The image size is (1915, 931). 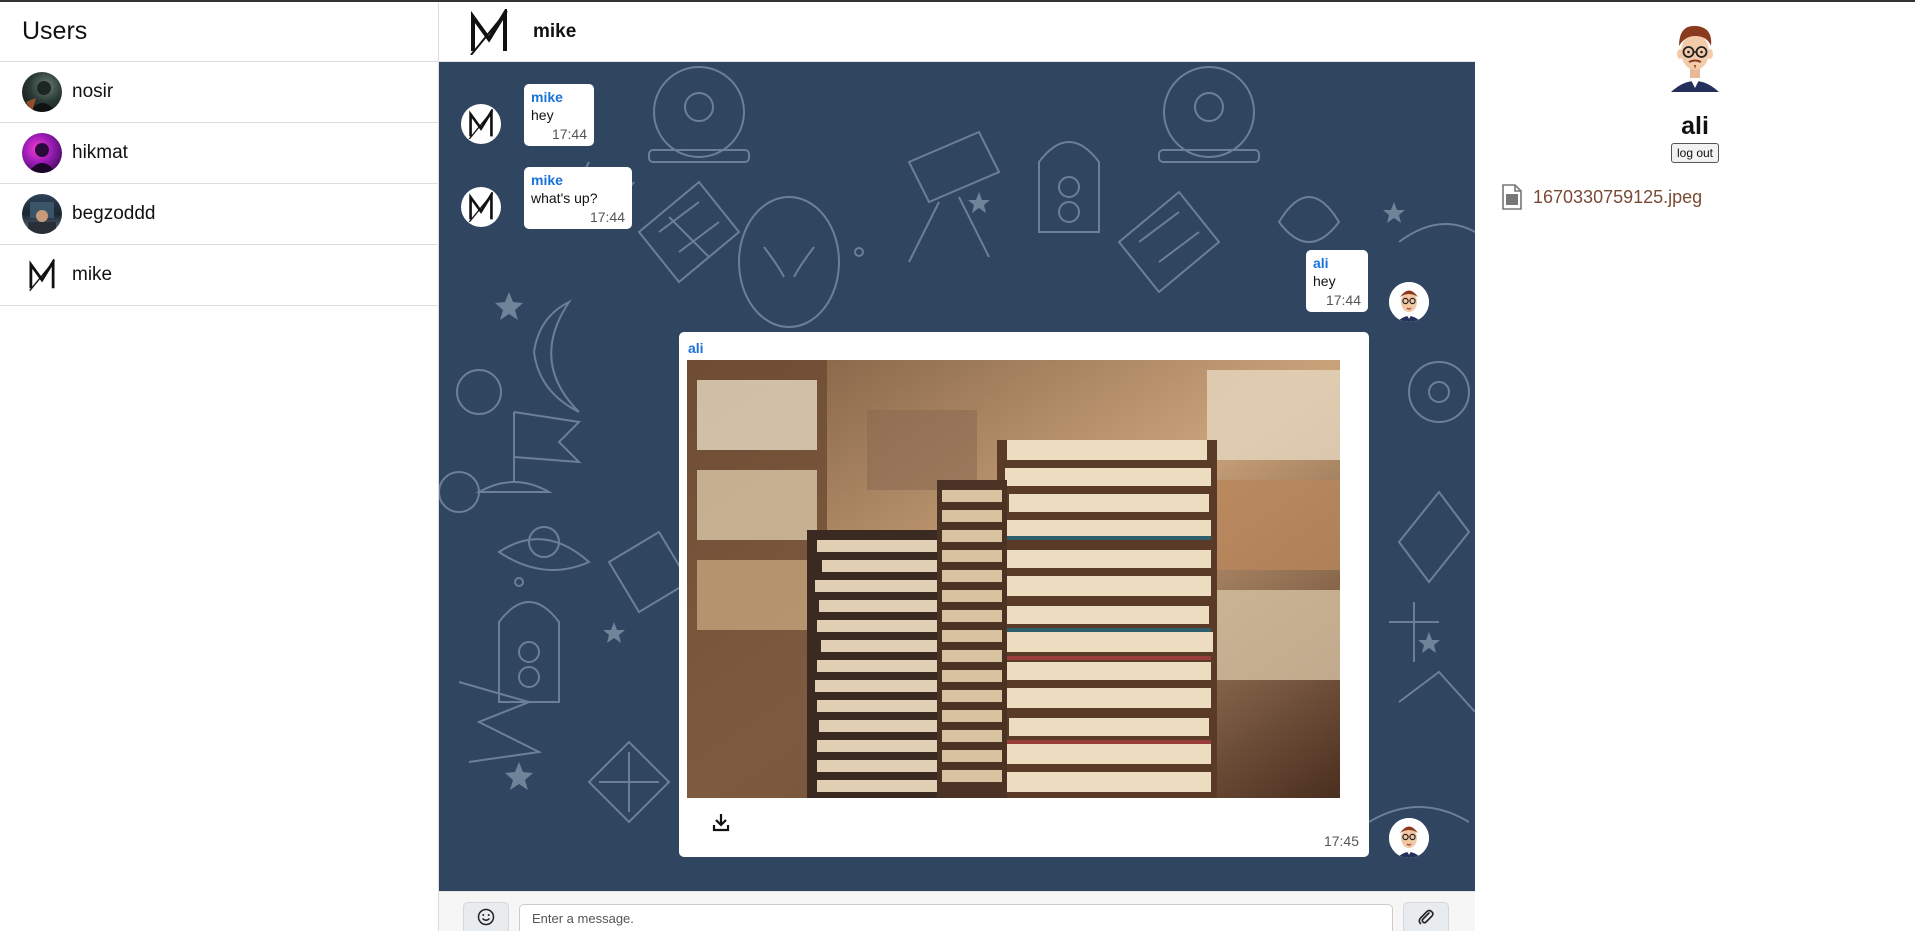 I want to click on attach-button, so click(x=1426, y=916).